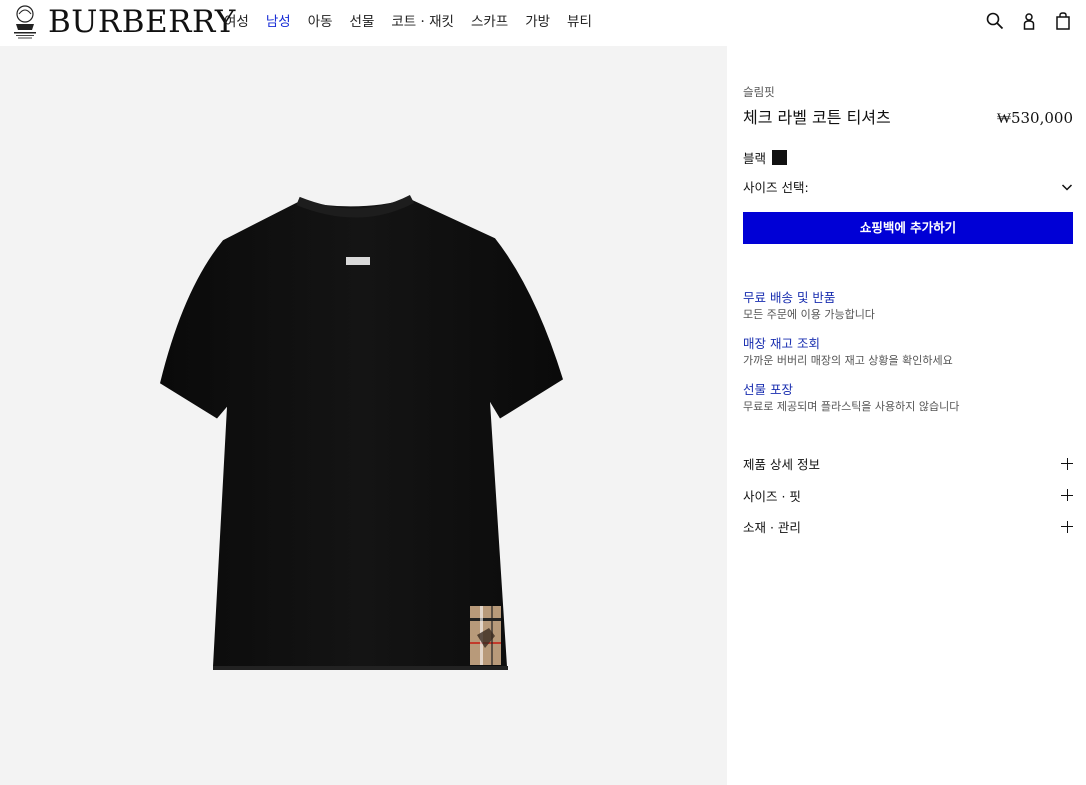  Describe the element at coordinates (755, 158) in the screenshot. I see `color-name: 블랙` at that location.